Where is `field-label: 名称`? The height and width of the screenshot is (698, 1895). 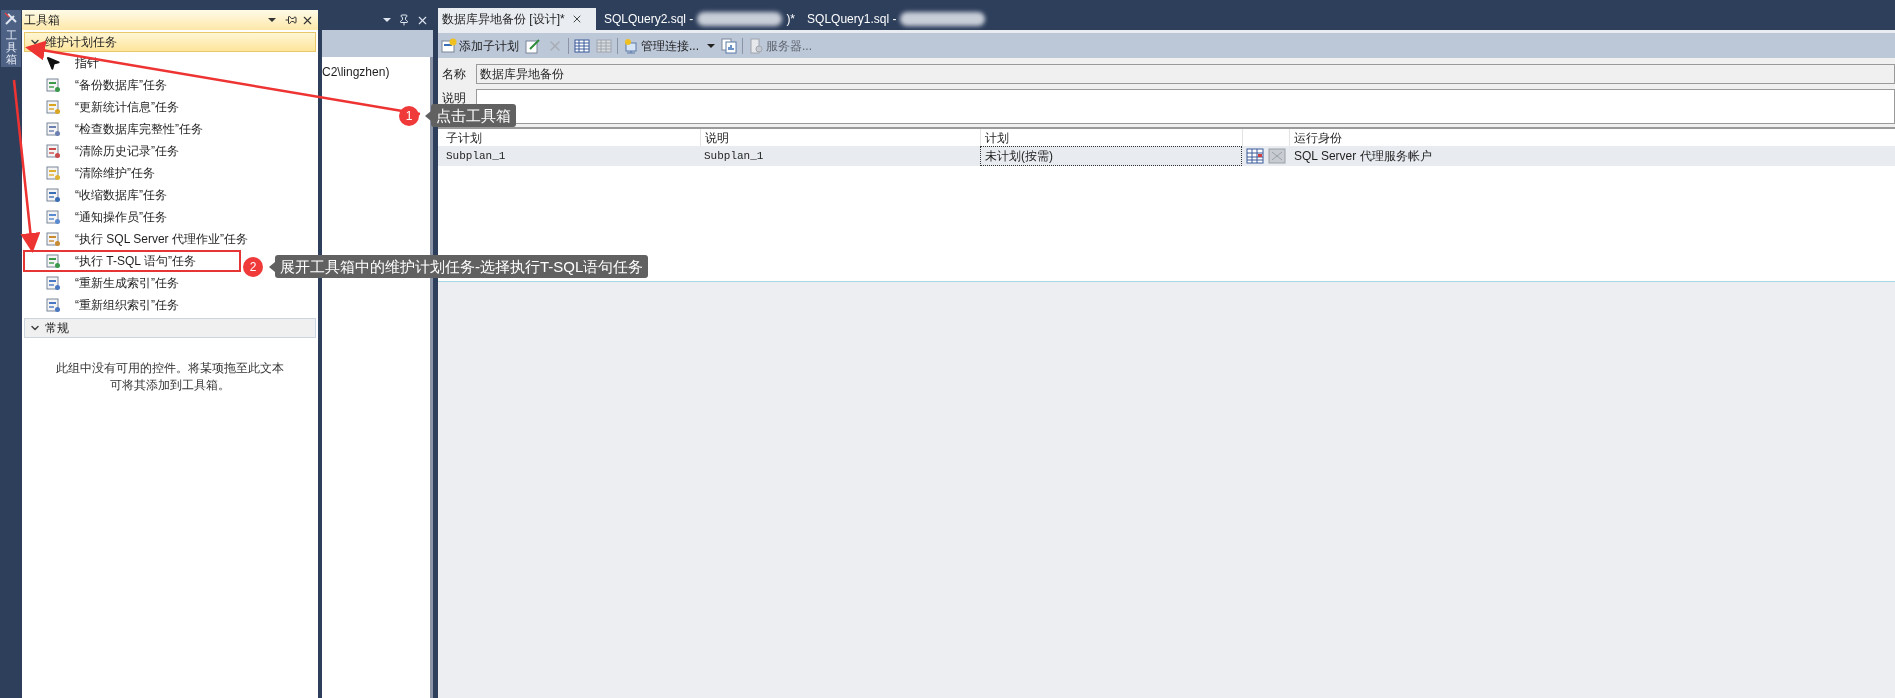 field-label: 名称 is located at coordinates (454, 74).